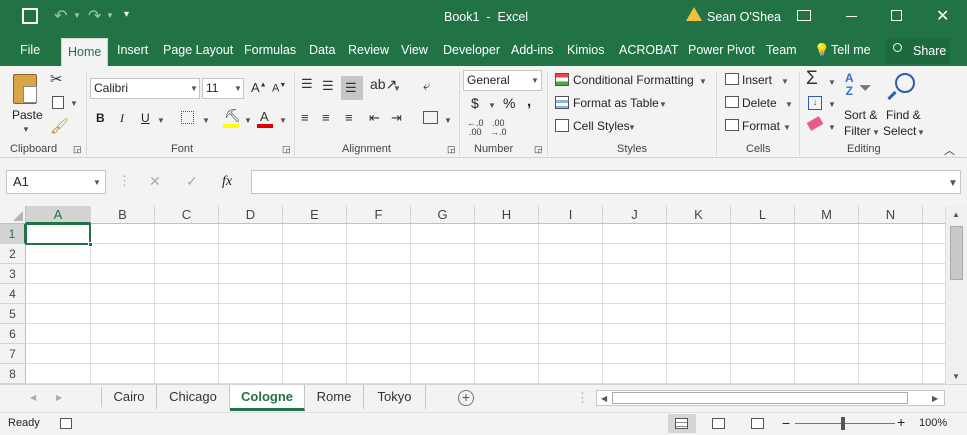 This screenshot has height=435, width=967. Describe the element at coordinates (466, 398) in the screenshot. I see `new-sheet-icon: +` at that location.